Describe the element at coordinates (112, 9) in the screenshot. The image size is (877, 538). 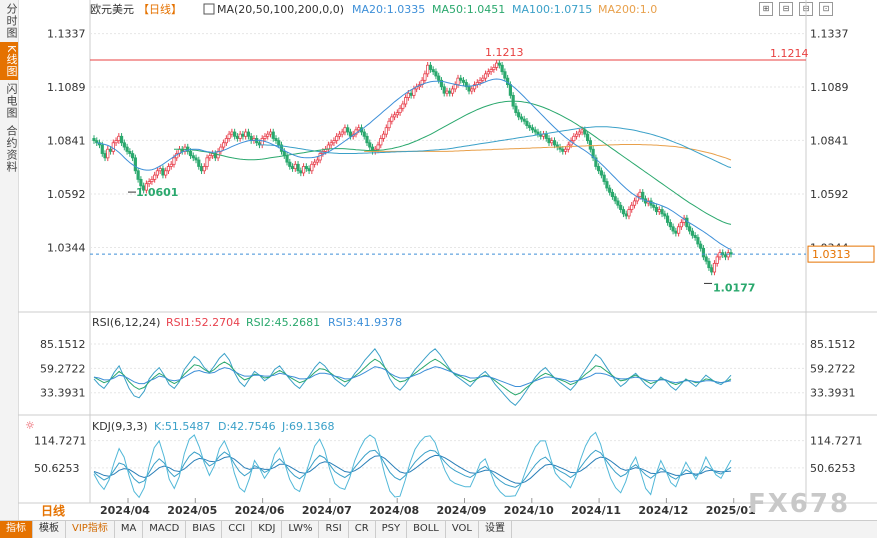
I see `symbol-label: 欧元美元` at that location.